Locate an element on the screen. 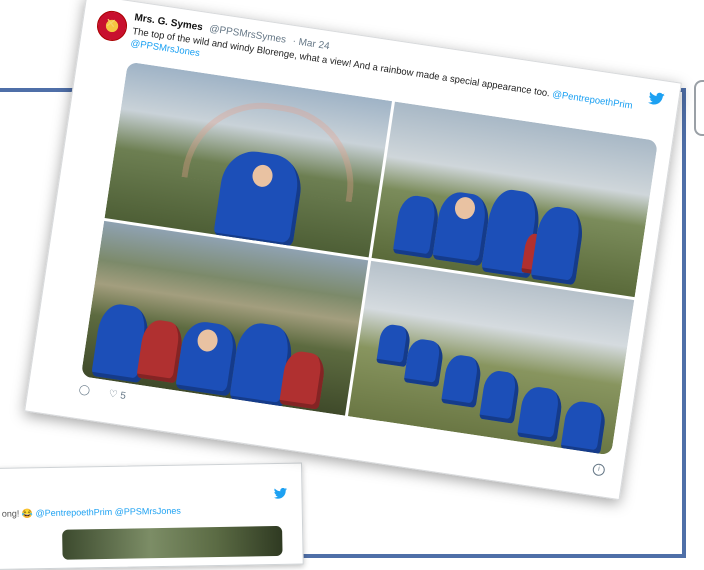  twitter-bird-icon is located at coordinates (280, 493).